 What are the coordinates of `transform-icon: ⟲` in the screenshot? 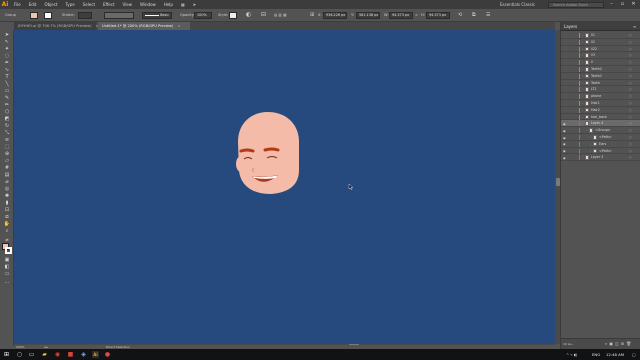 It's located at (460, 15).